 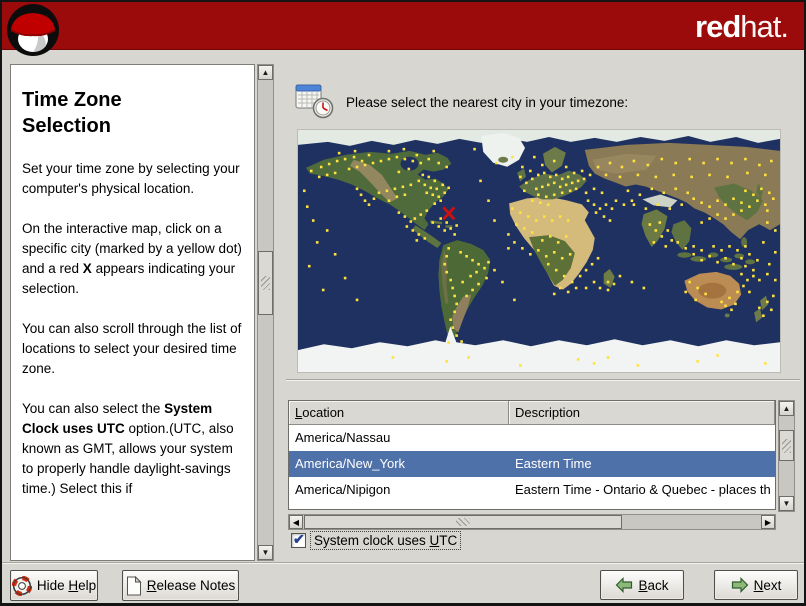 What do you see at coordinates (265, 312) in the screenshot?
I see `help-scrollbar: ▲ ▼` at bounding box center [265, 312].